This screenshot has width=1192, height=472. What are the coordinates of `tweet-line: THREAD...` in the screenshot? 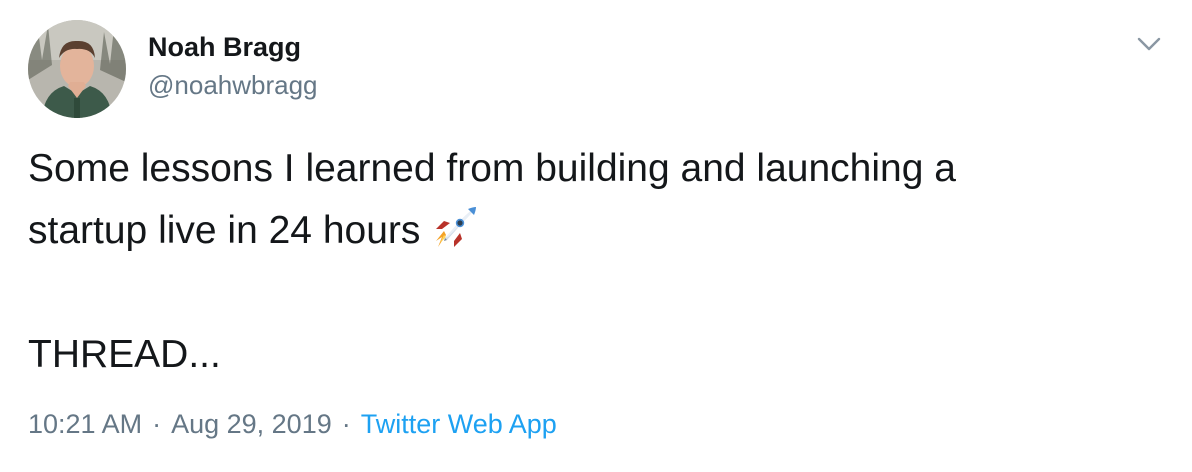 It's located at (124, 354).